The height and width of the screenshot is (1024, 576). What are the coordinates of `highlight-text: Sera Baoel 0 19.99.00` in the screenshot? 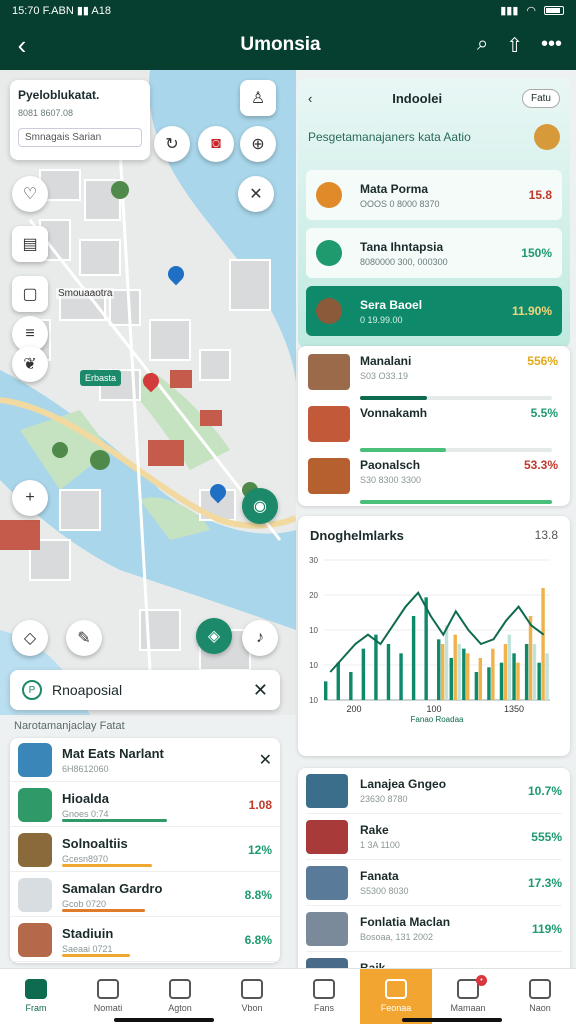 It's located at (391, 311).